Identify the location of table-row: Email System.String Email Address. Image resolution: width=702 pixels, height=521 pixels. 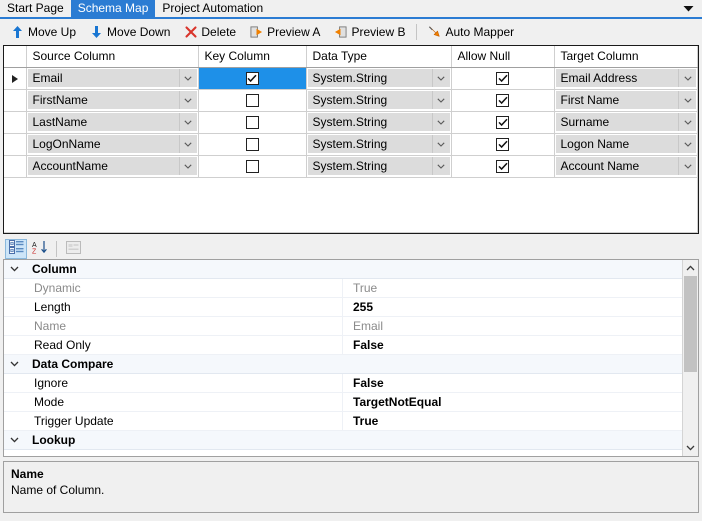
(351, 78).